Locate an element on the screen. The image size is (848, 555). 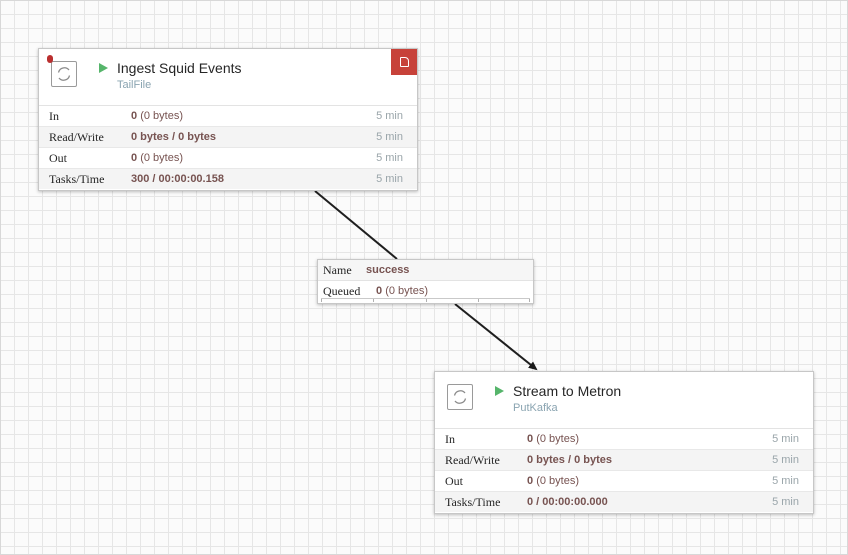
processor-name: Stream to Metron is located at coordinates (567, 391).